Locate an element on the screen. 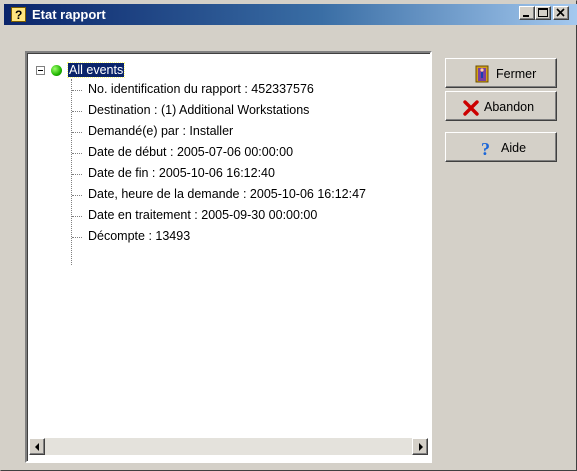 The width and height of the screenshot is (577, 471). scroll-right-button is located at coordinates (420, 446).